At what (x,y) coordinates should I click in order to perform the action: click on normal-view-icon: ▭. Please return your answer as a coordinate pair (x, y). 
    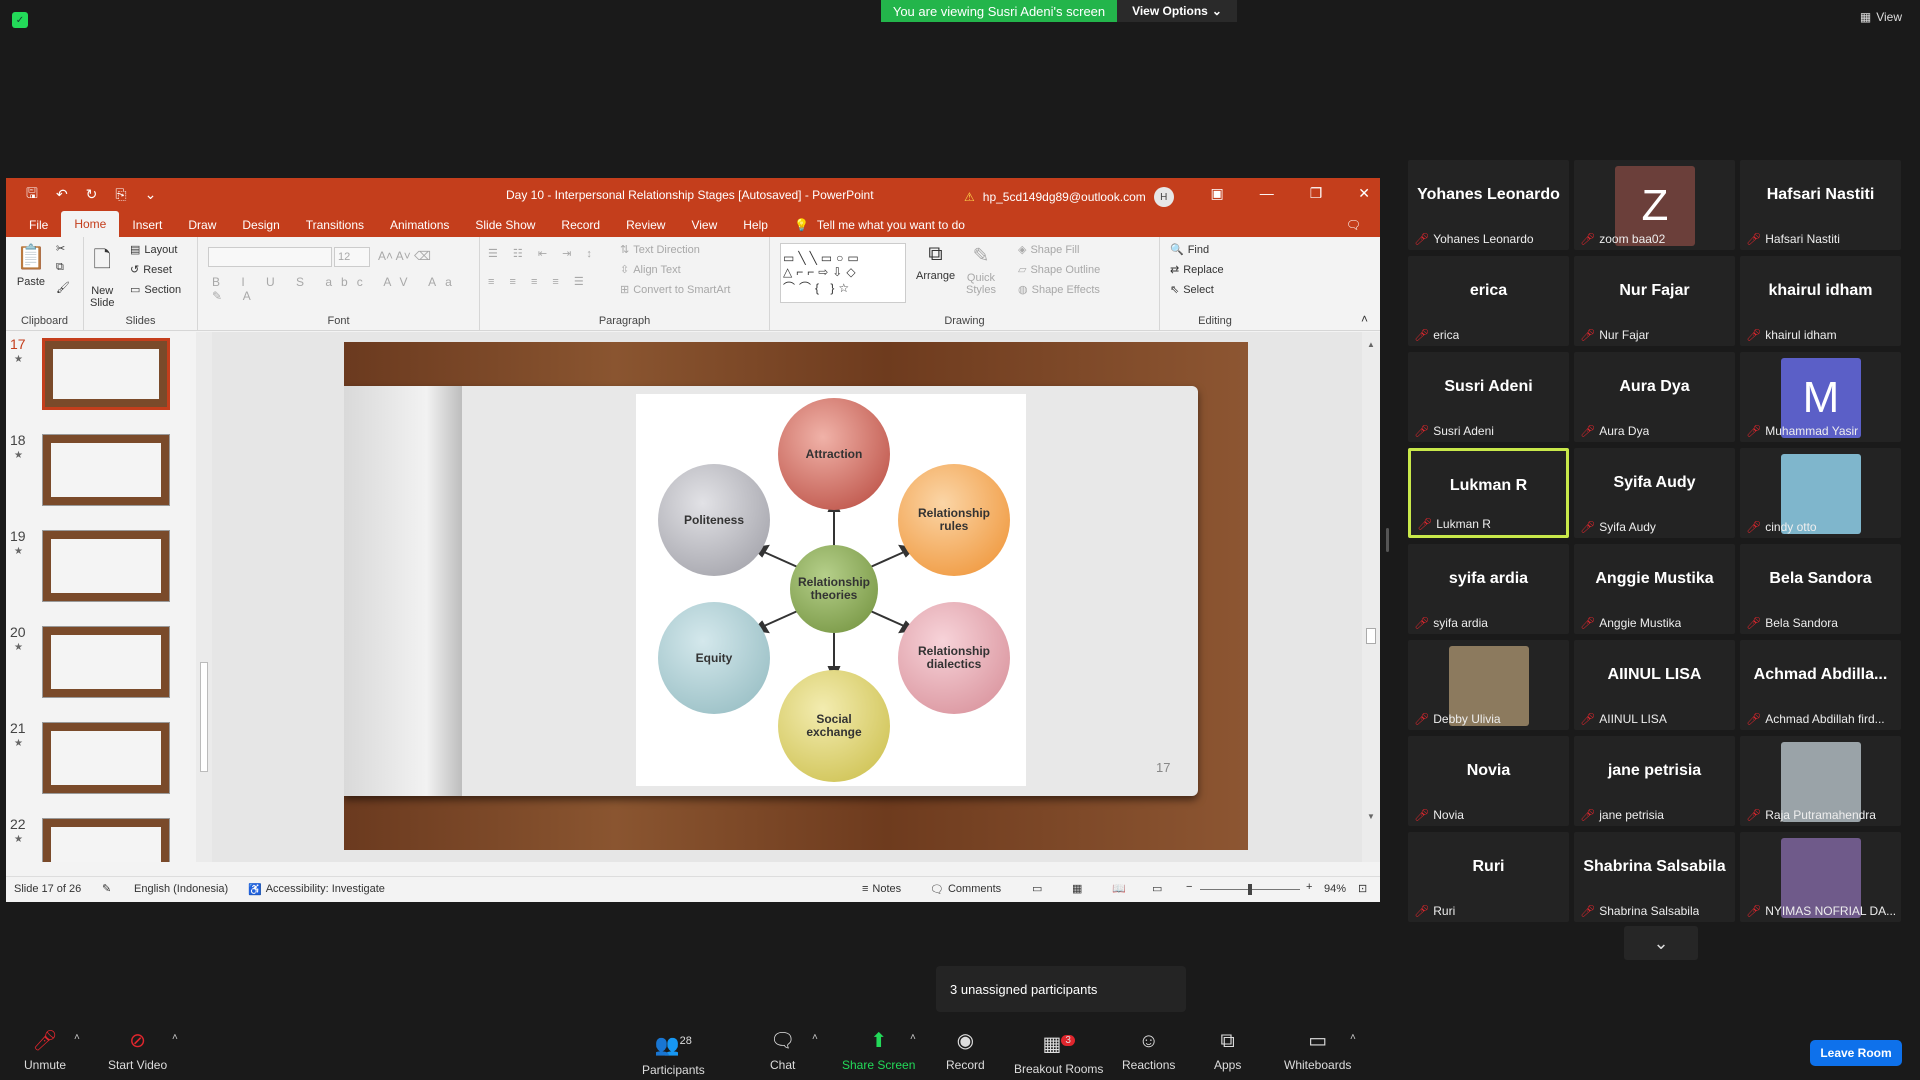
    Looking at the image, I should click on (1037, 888).